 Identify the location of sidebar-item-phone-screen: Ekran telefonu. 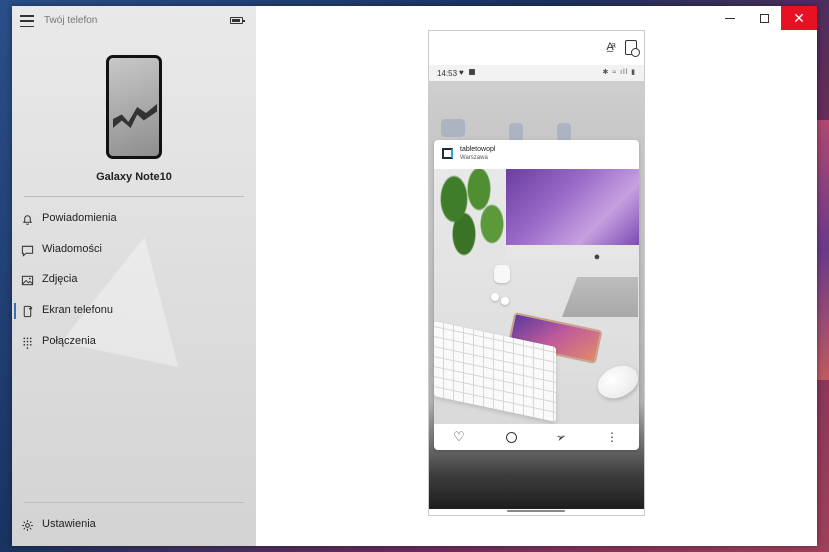
(134, 311).